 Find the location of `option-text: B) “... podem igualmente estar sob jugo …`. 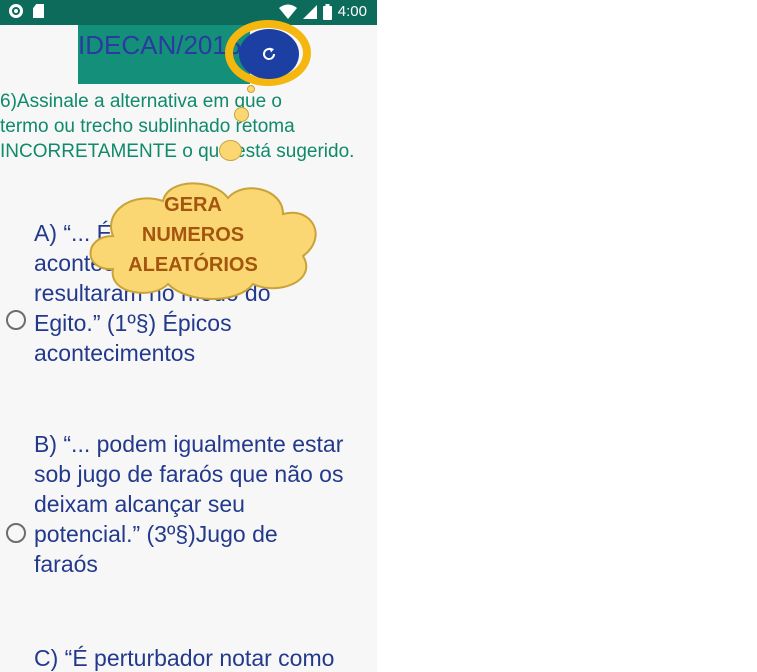

option-text: B) “... podem igualmente estar sob jugo … is located at coordinates (189, 504).